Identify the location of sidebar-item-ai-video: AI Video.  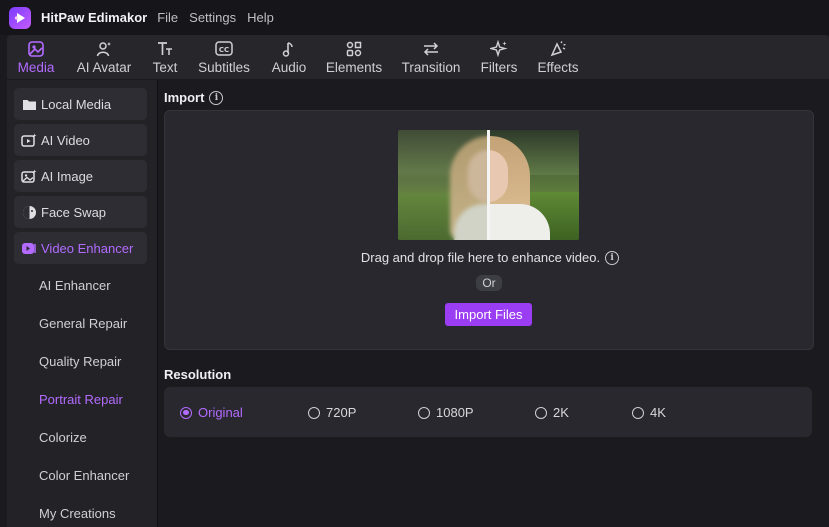
(80, 140).